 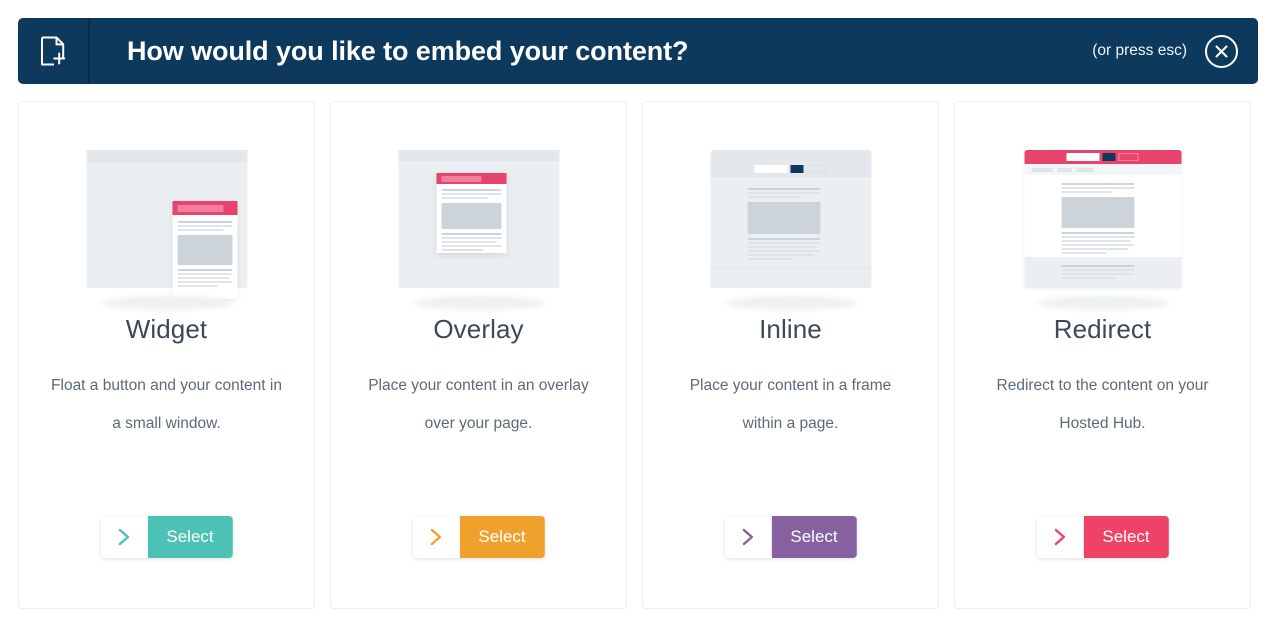 What do you see at coordinates (1221, 51) in the screenshot?
I see `close-circle-icon` at bounding box center [1221, 51].